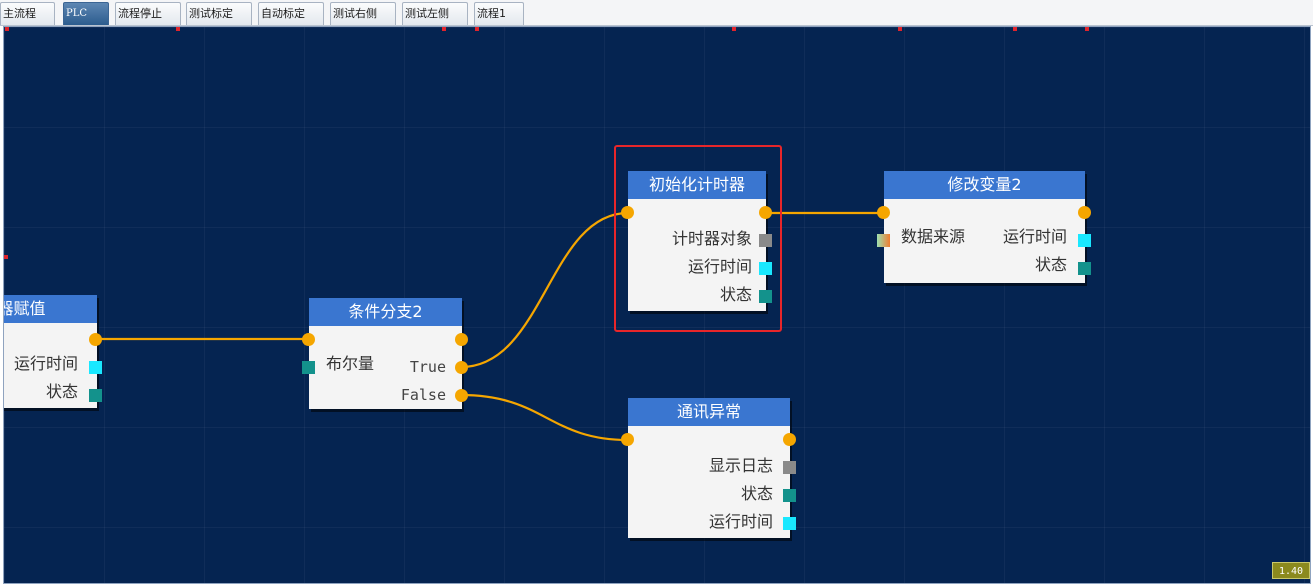 The image size is (1313, 587). Describe the element at coordinates (86, 13) in the screenshot. I see `tab-plc: PLC` at that location.